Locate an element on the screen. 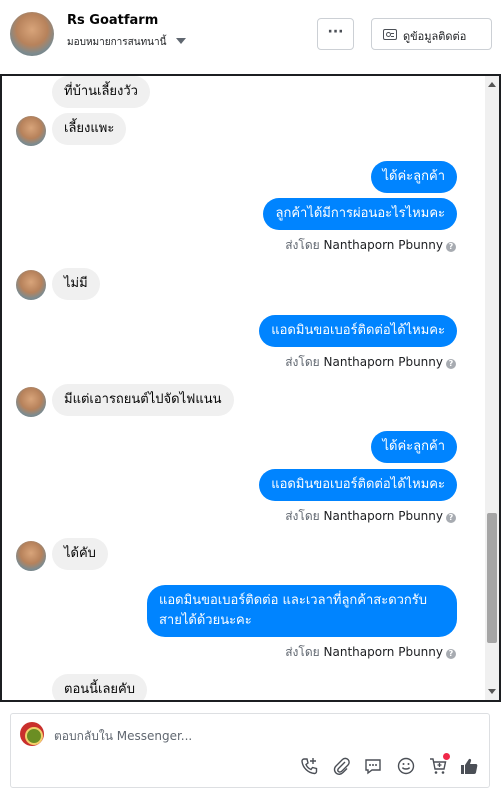  contact-avatar is located at coordinates (32, 34).